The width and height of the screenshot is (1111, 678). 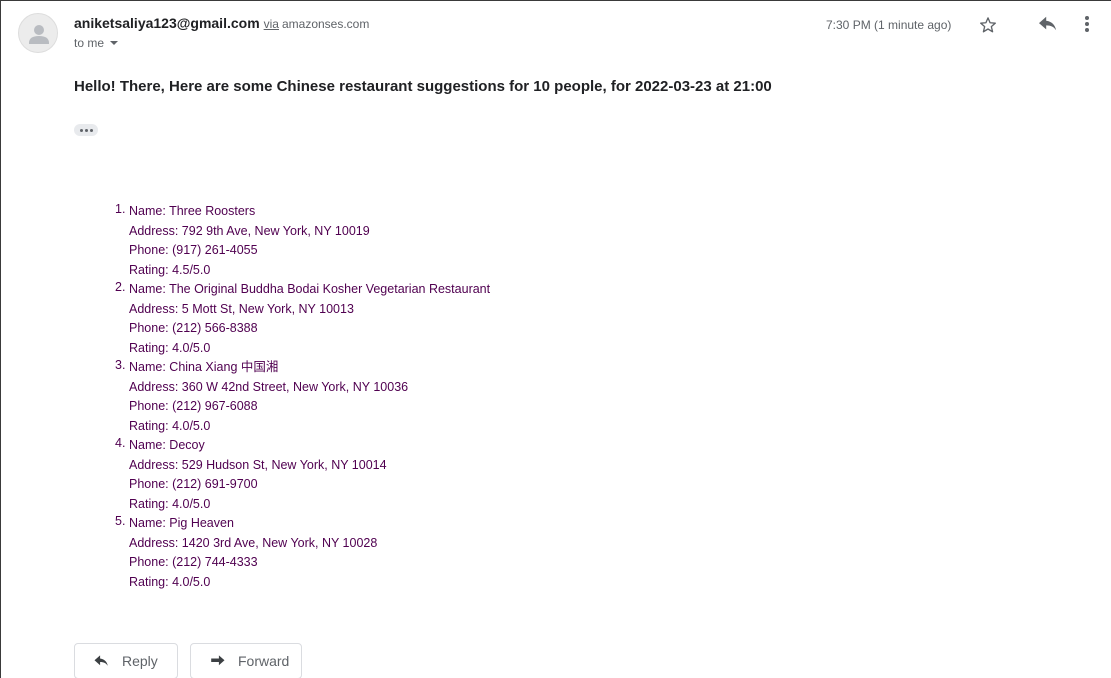 I want to click on star-outline-icon, so click(x=988, y=25).